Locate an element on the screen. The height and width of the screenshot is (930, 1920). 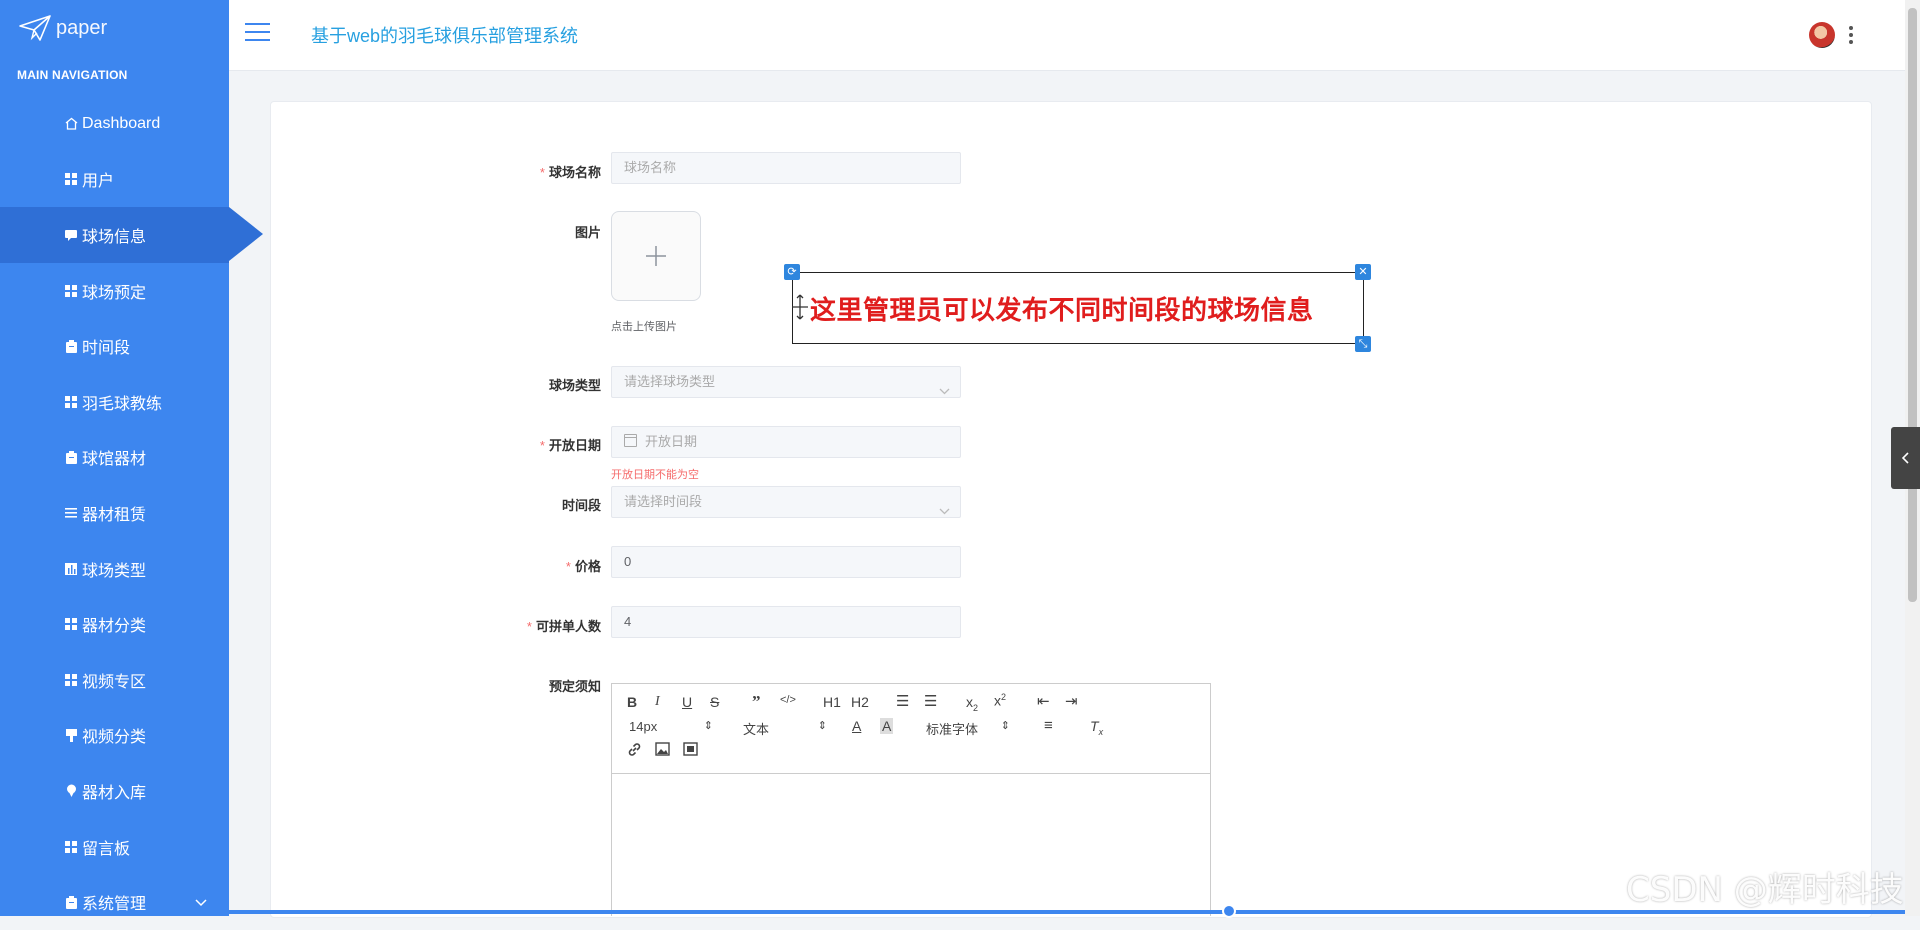
brand: paper is located at coordinates (62, 28).